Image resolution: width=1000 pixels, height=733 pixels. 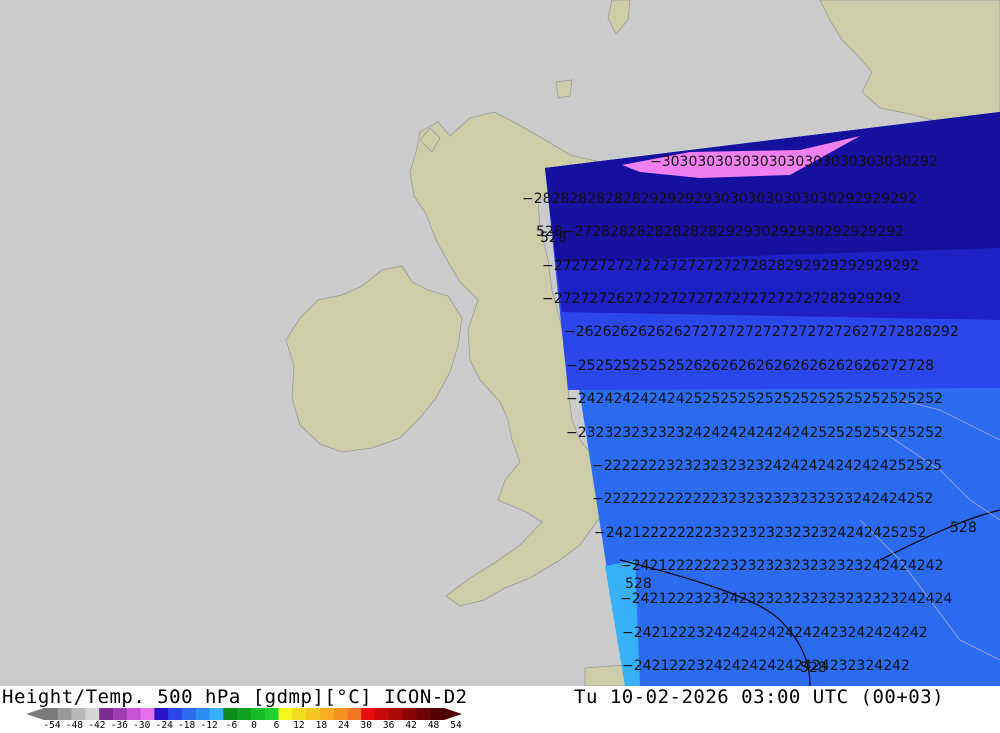 I want to click on colorbar-tick-label: 48, so click(x=433, y=725).